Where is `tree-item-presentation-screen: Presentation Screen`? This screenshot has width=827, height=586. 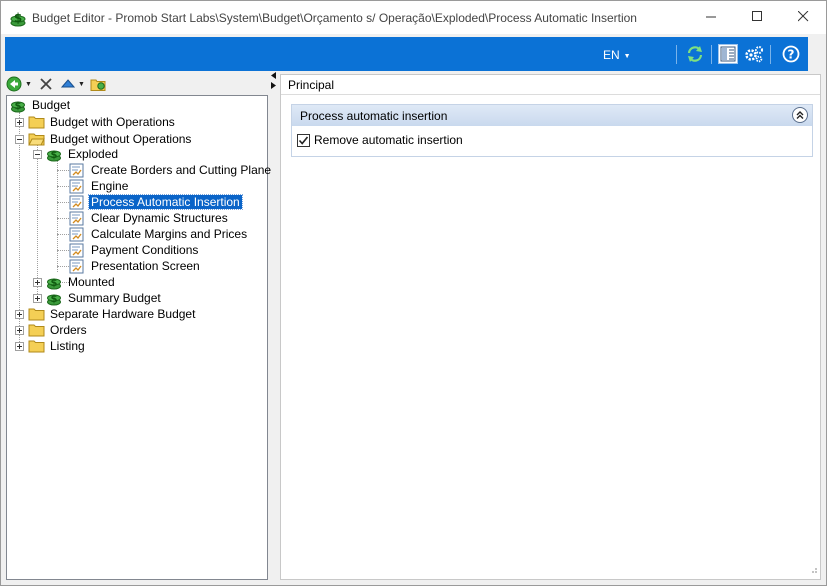
tree-item-presentation-screen: Presentation Screen is located at coordinates (135, 266).